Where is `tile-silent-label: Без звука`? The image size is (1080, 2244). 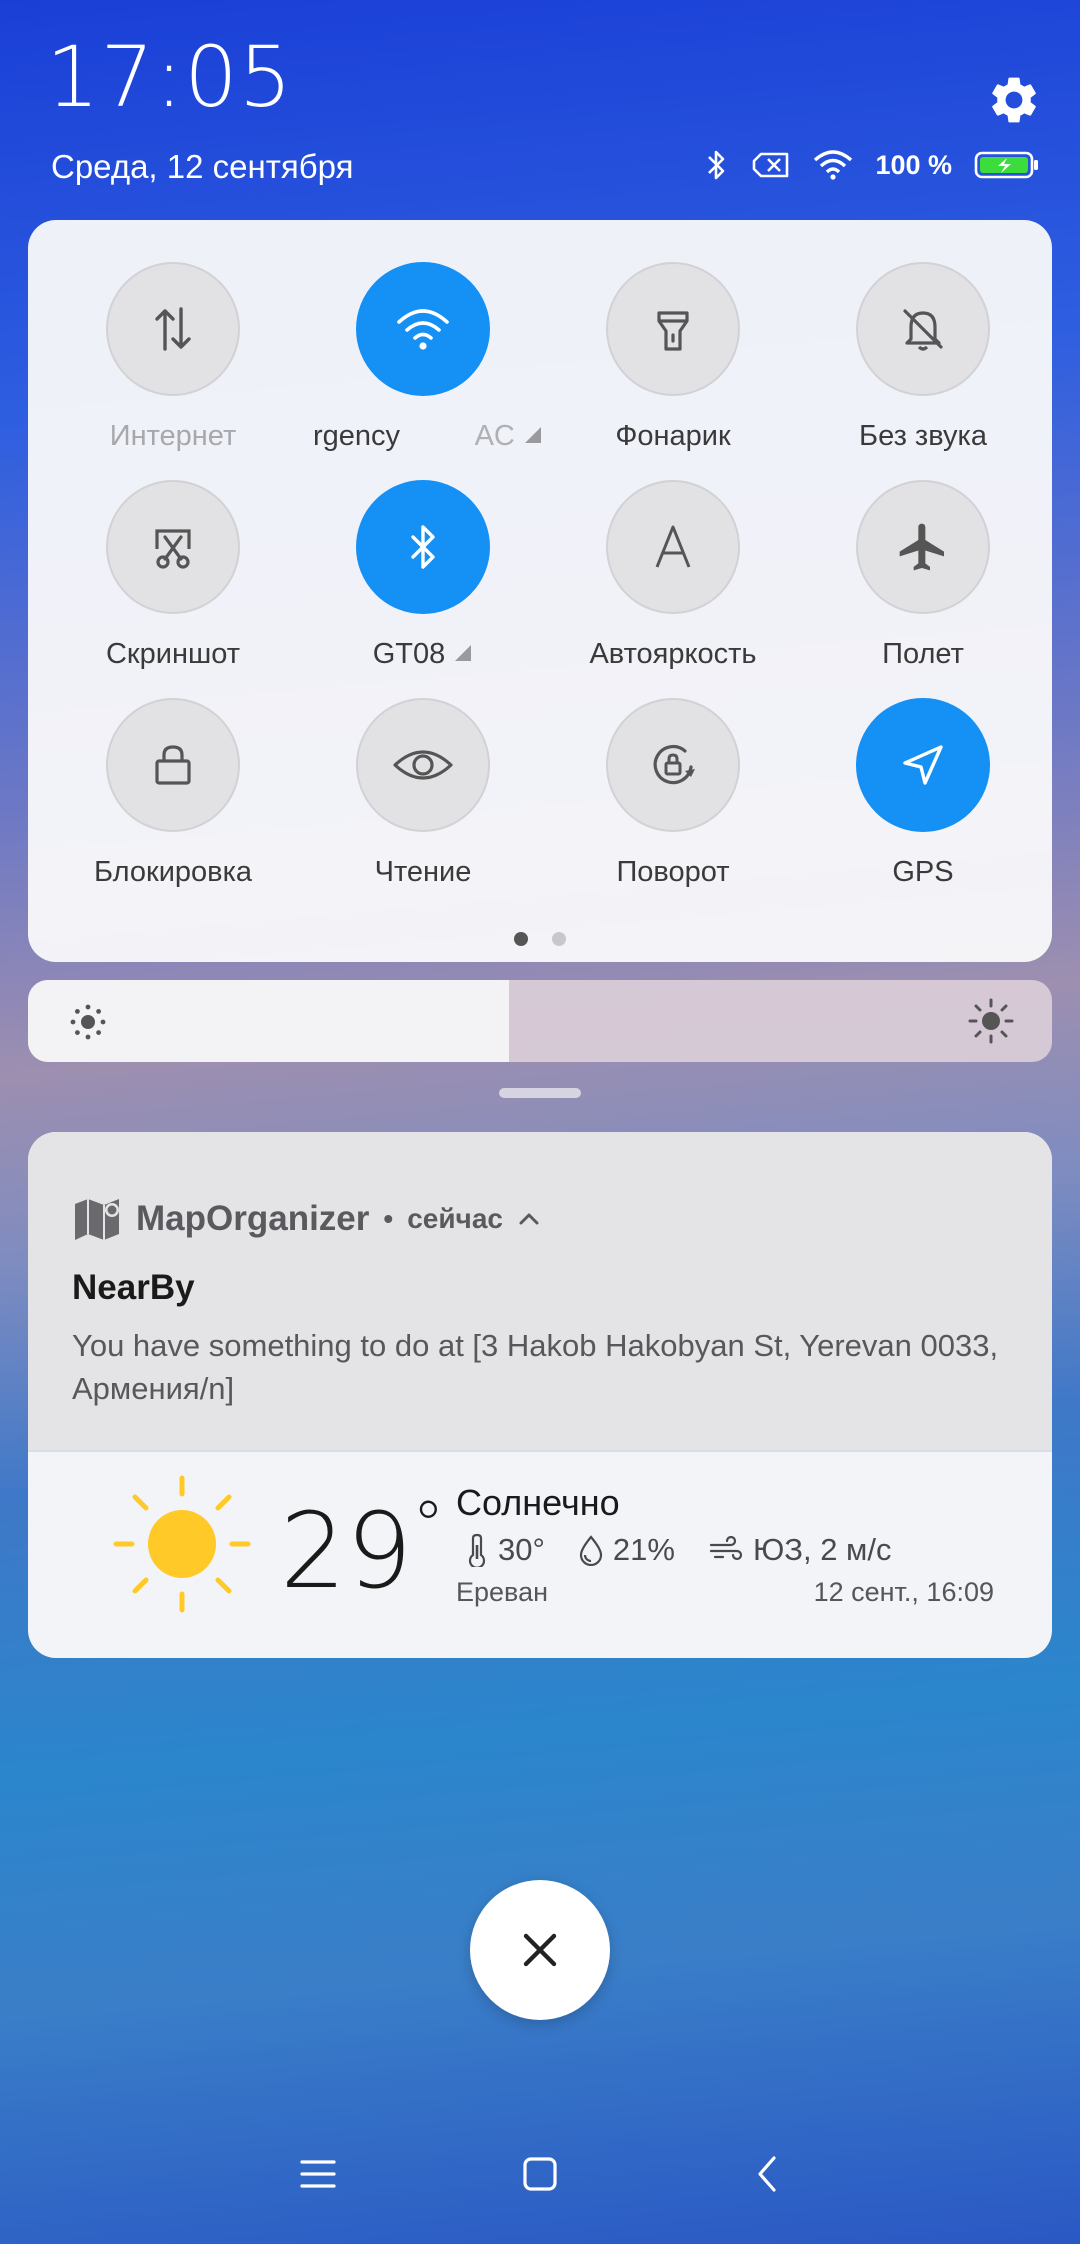 tile-silent-label: Без звука is located at coordinates (923, 436).